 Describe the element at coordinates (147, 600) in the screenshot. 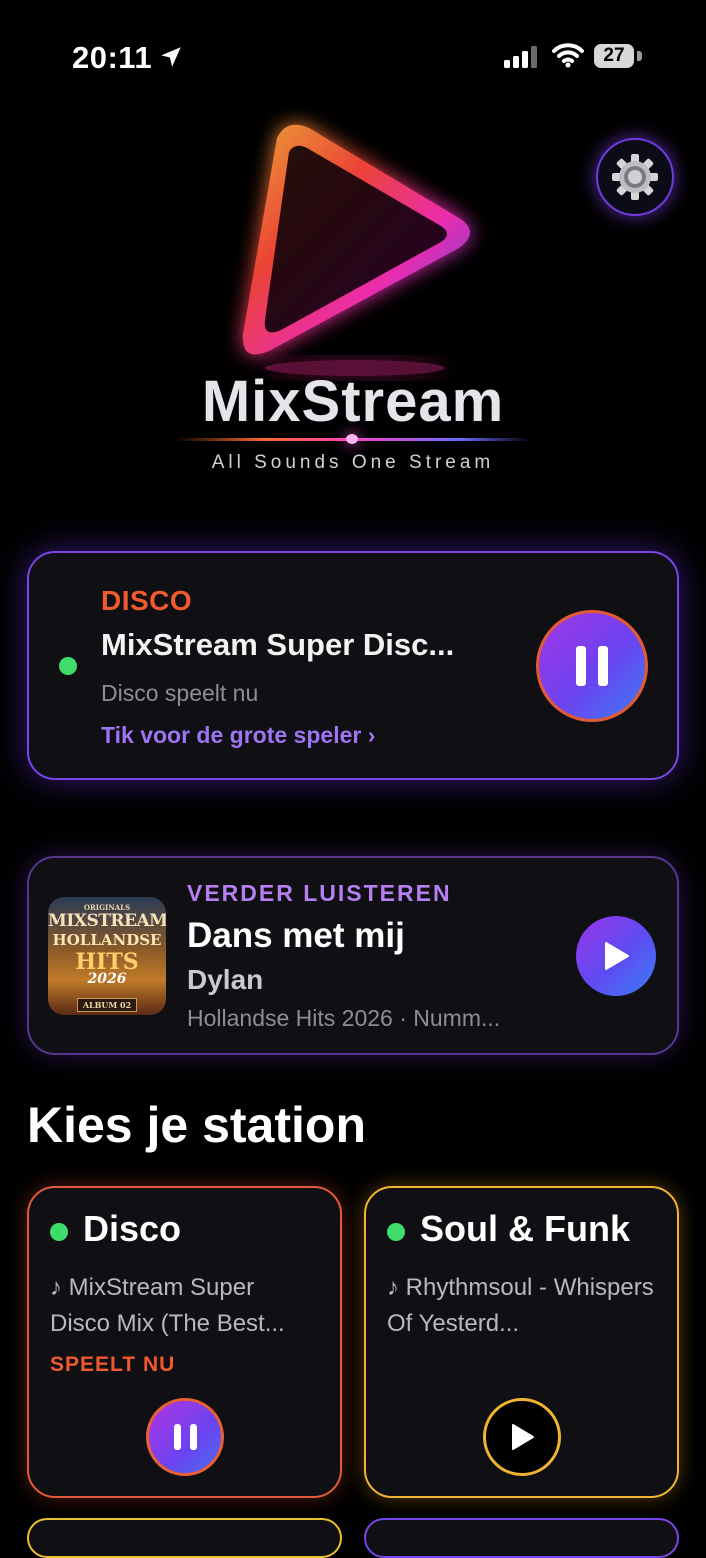

I see `now-playing-genre: DISCO` at that location.